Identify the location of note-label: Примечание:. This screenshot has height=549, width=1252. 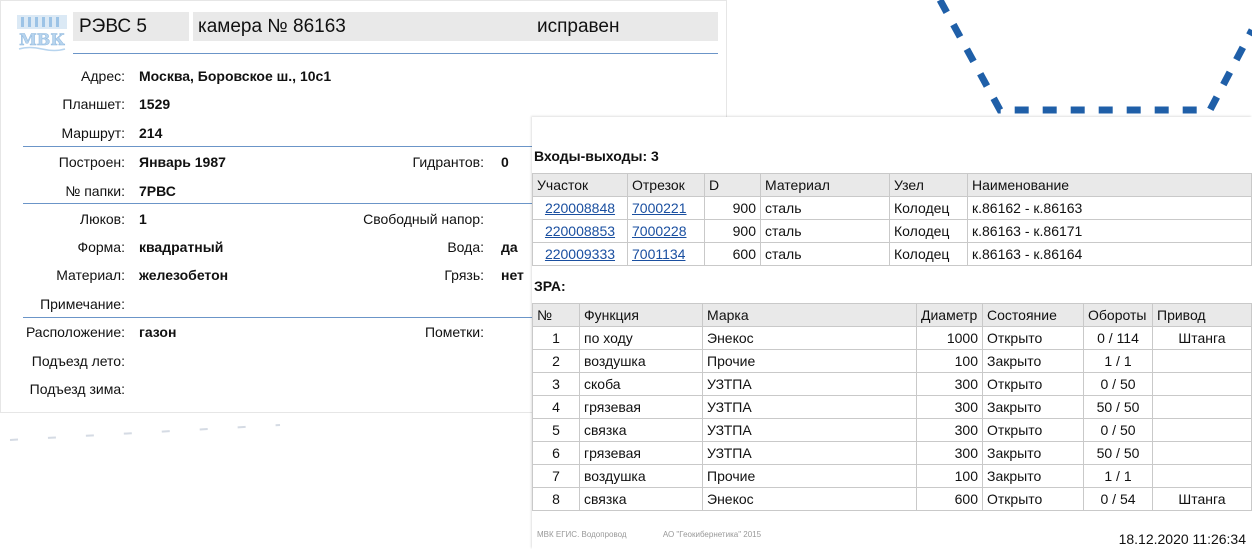
(82, 304).